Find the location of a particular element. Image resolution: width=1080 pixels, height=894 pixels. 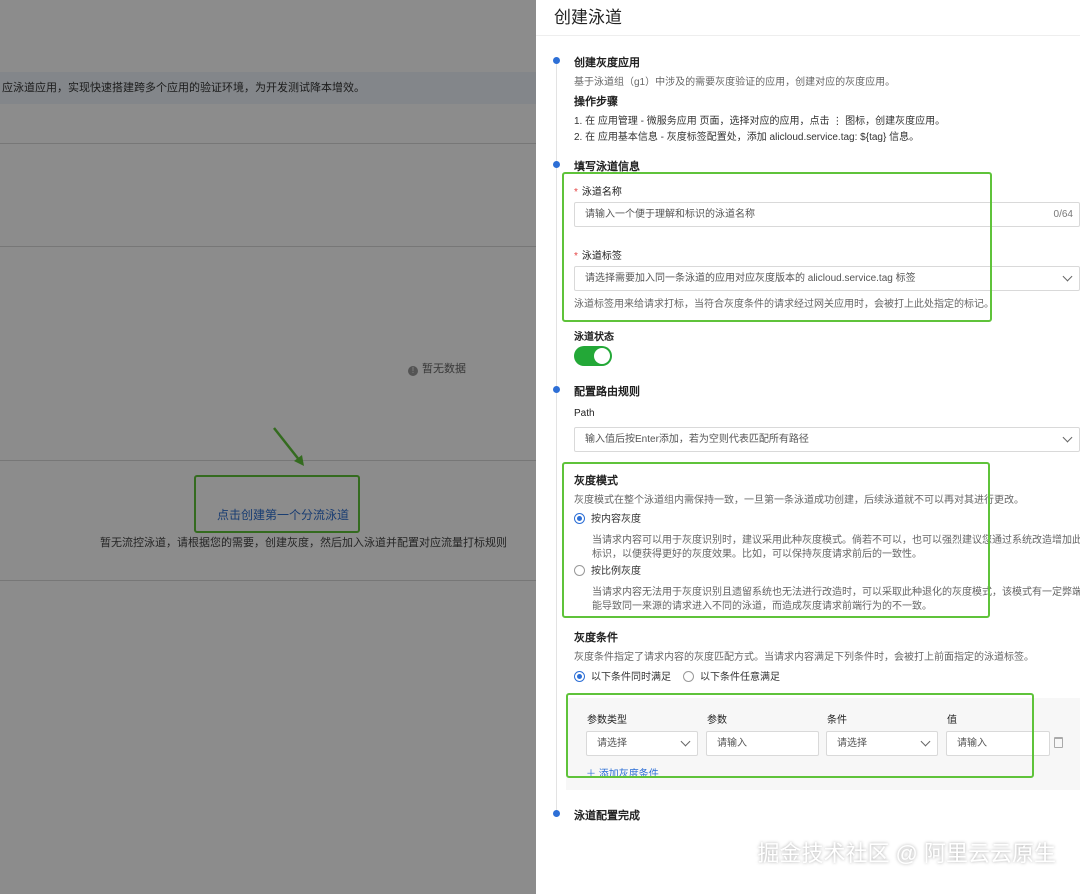

step-desc: 基于泳道组（g1）中涉及的需要灰度验证的应用，创建对应的灰度应用。 is located at coordinates (735, 82).